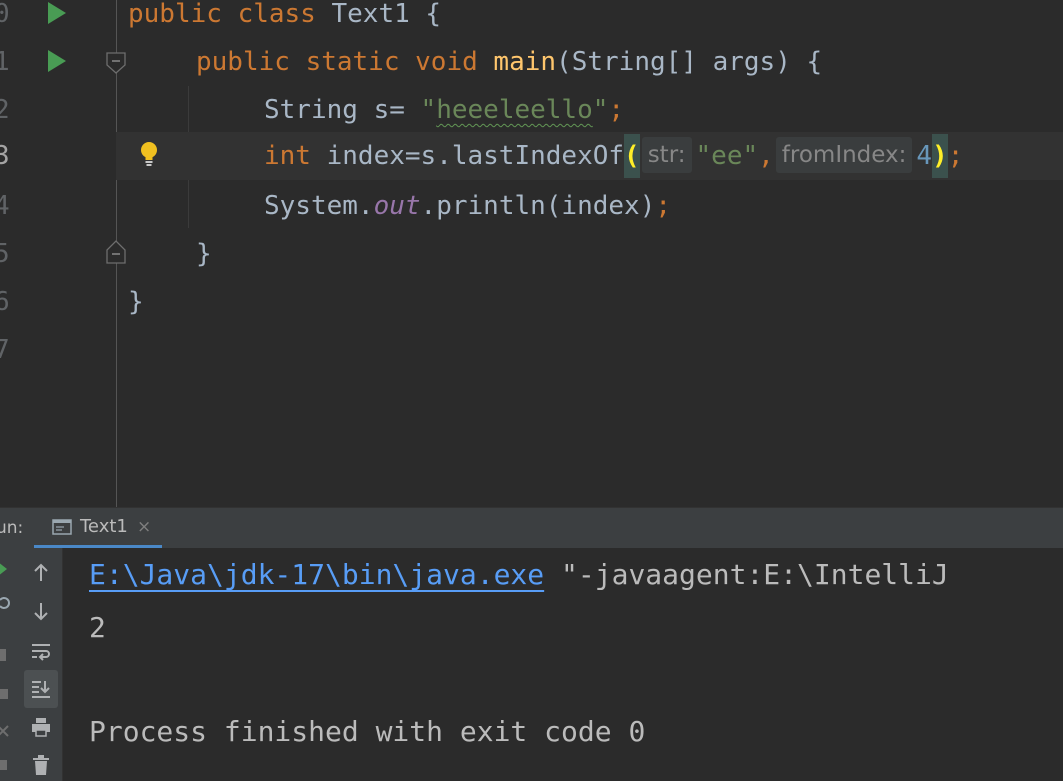  I want to click on console-toolbar, so click(41, 664).